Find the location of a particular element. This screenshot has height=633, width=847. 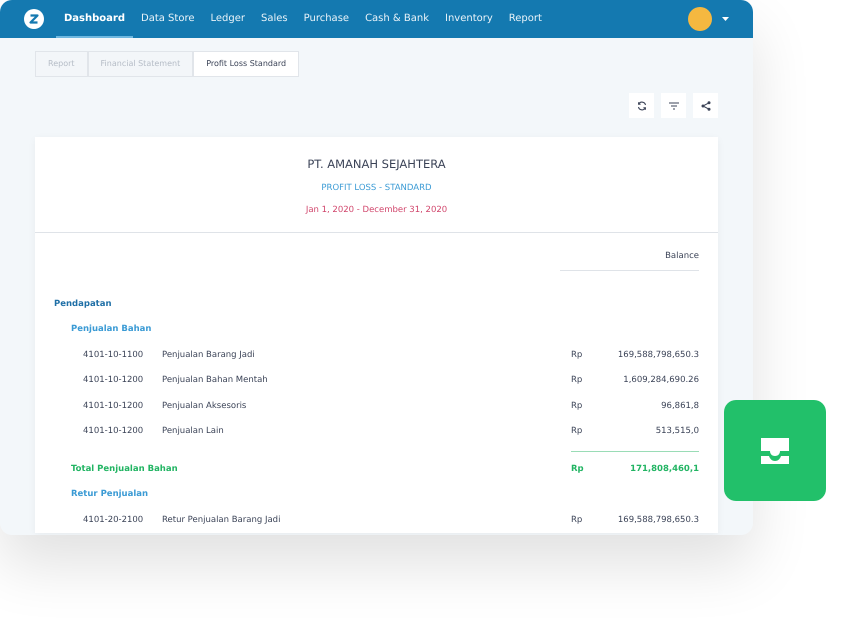

nav-tab: Ledger is located at coordinates (228, 19).